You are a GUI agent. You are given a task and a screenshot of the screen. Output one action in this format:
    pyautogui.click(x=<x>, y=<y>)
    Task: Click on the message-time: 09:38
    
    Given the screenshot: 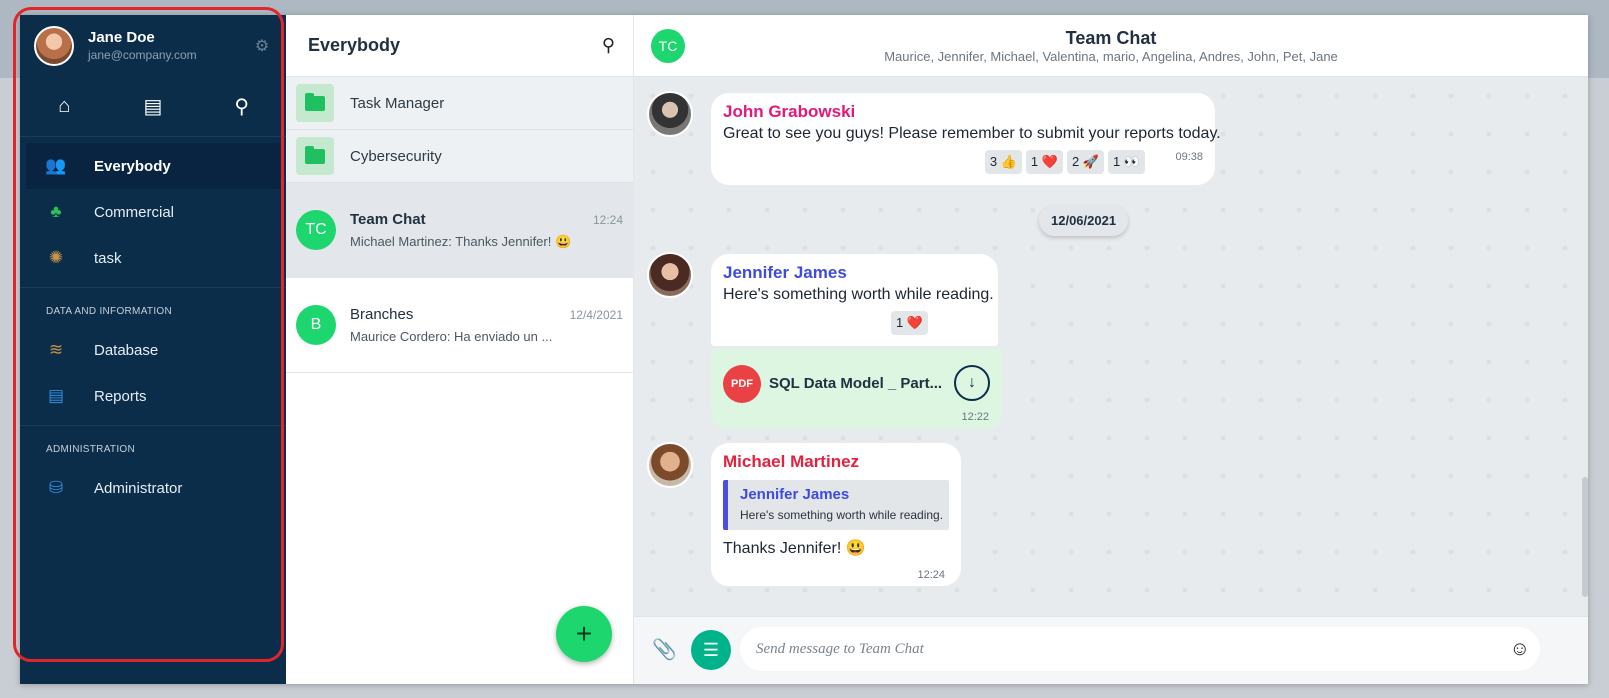 What is the action you would take?
    pyautogui.click(x=1189, y=157)
    